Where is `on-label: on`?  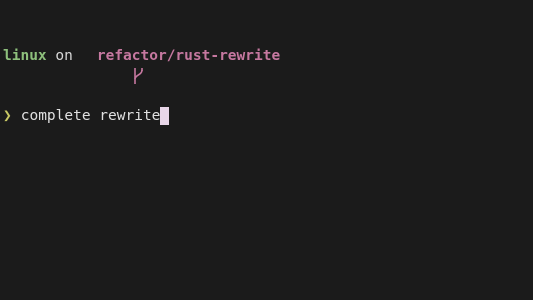 on-label: on is located at coordinates (64, 56).